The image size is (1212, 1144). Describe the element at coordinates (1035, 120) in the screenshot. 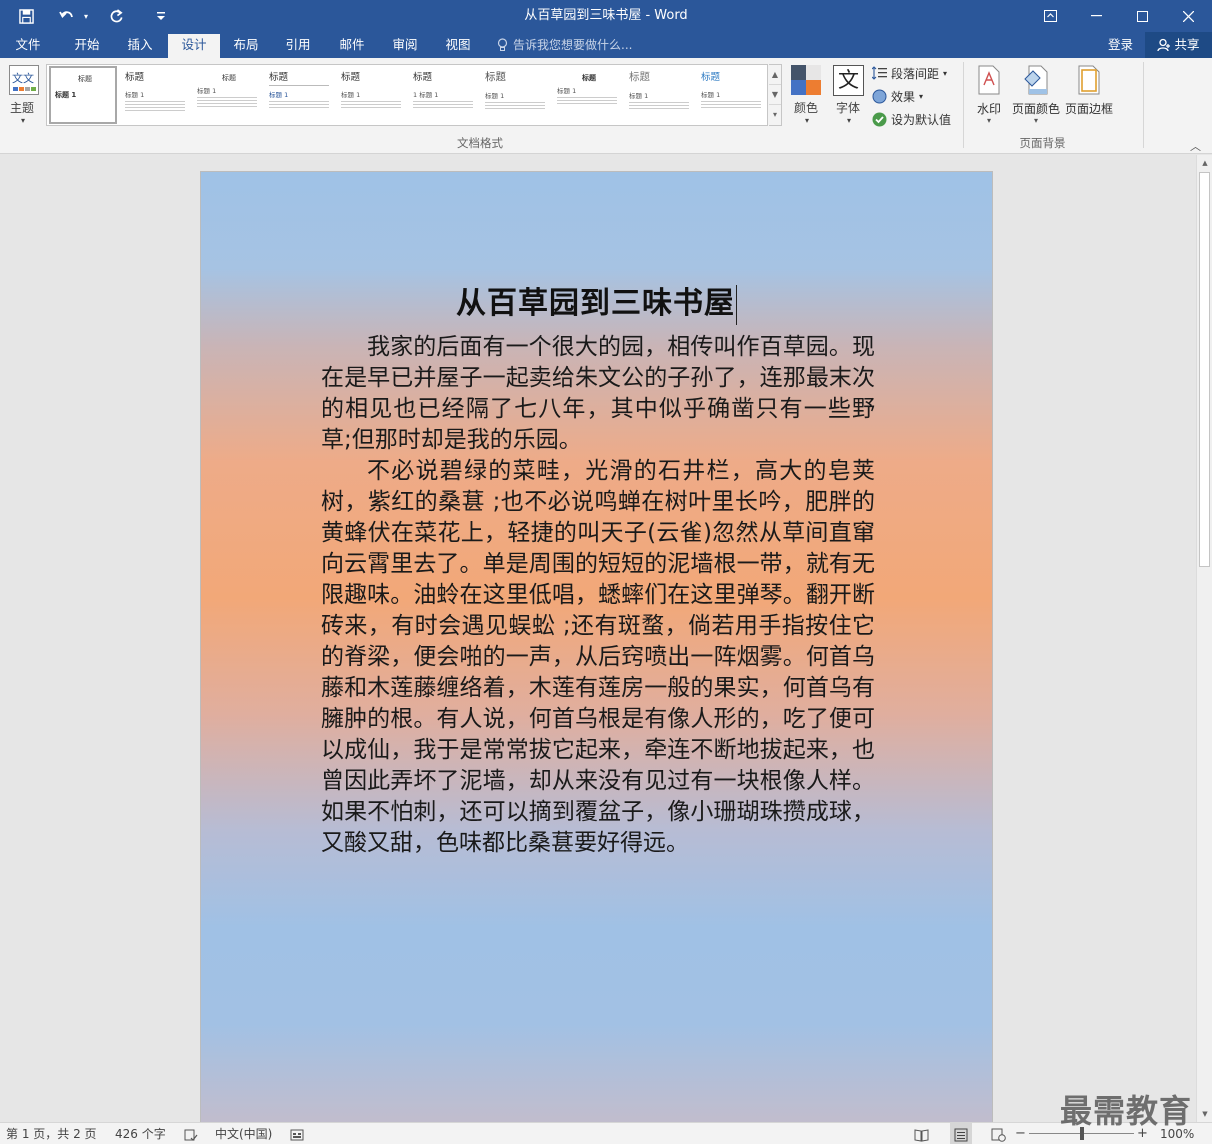

I see `page-color-dropdown-icon: ▾` at that location.